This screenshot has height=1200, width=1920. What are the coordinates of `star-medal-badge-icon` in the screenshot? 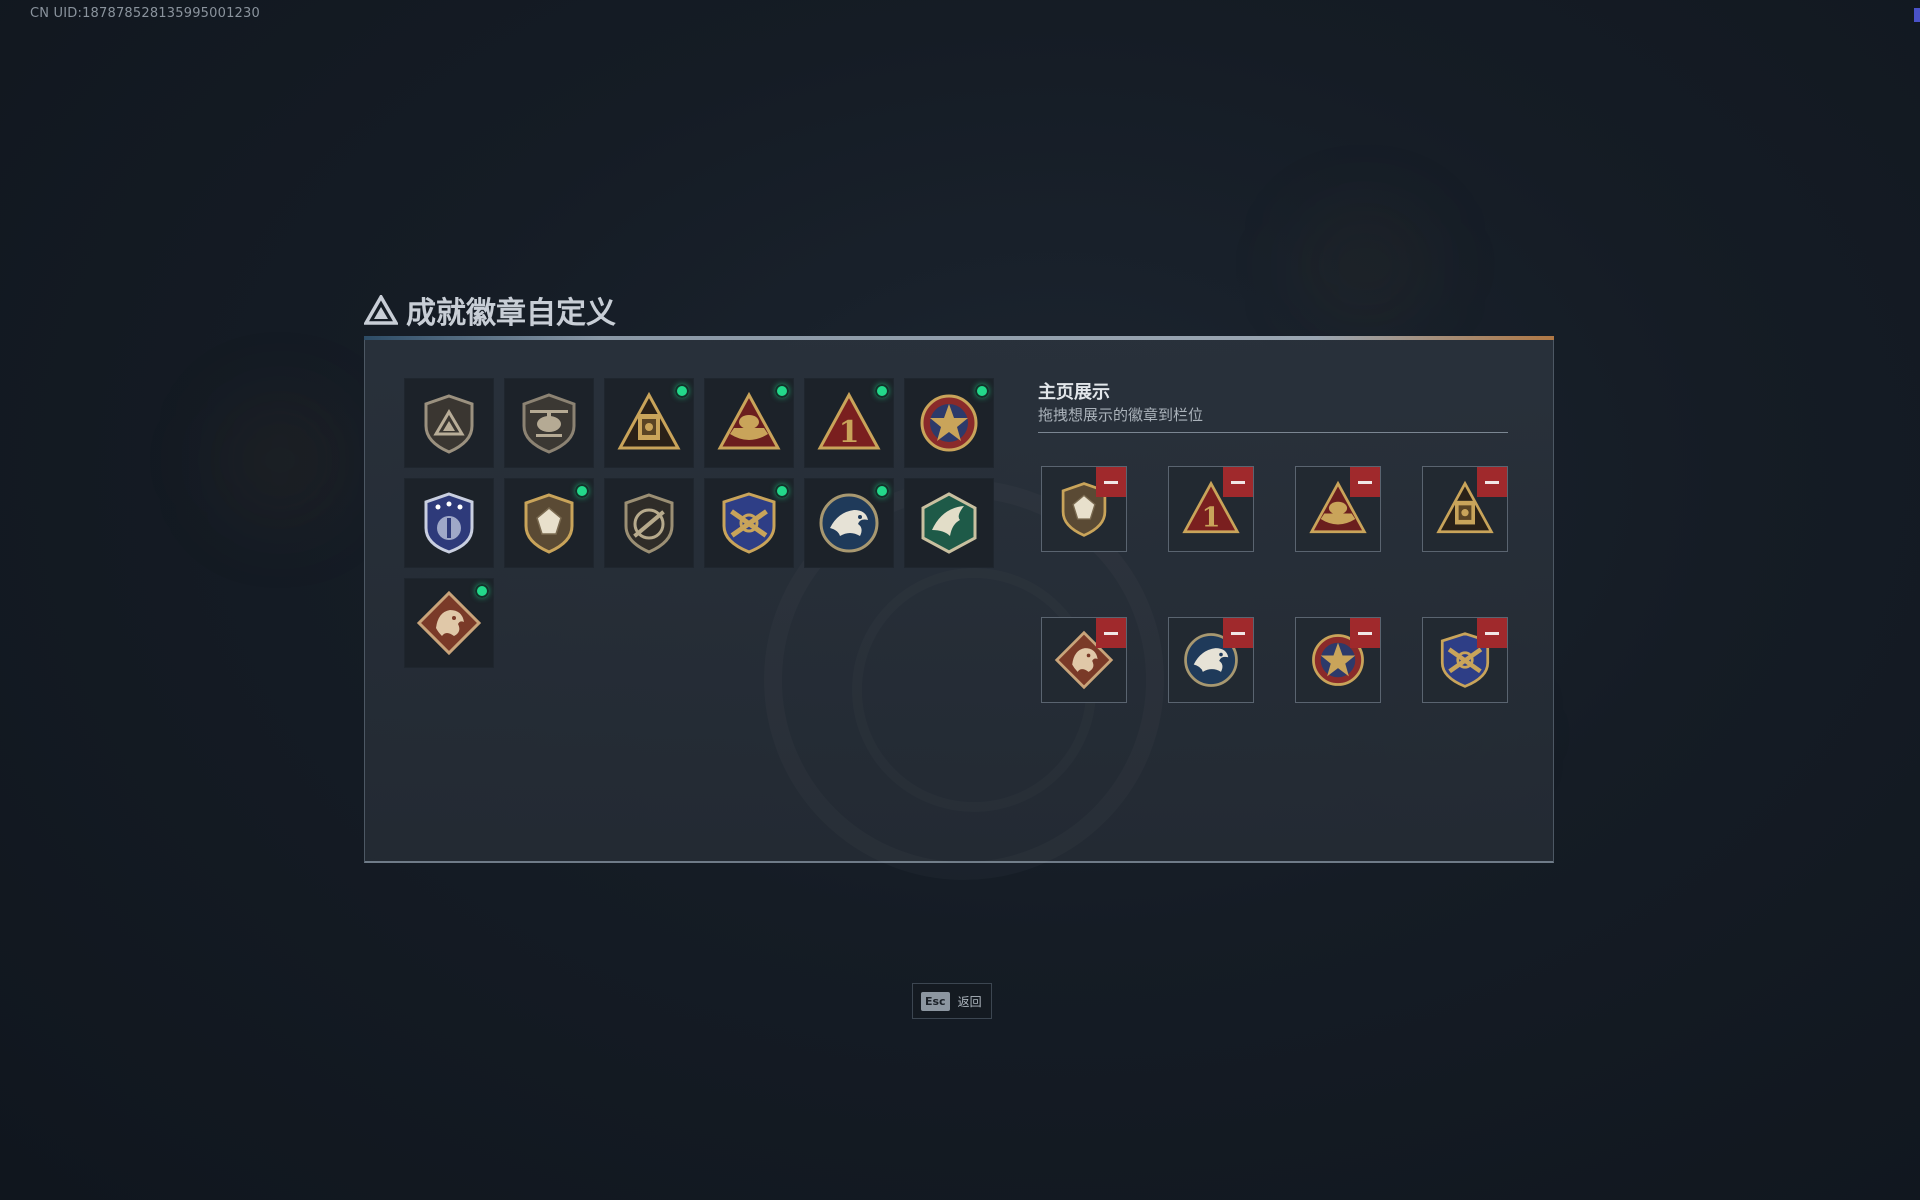 It's located at (949, 423).